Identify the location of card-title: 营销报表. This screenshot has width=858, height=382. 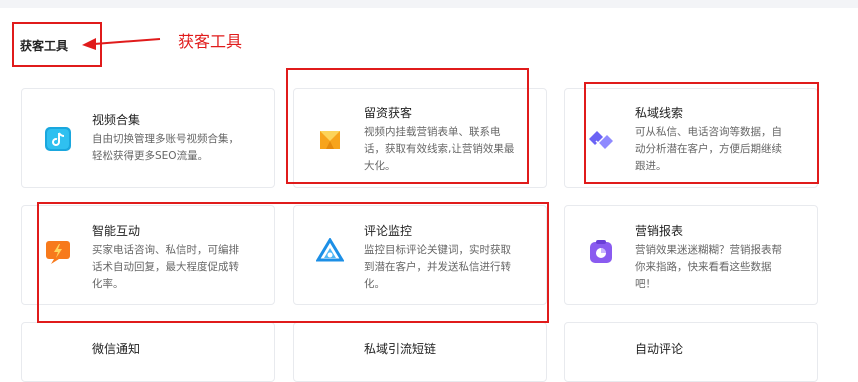
(659, 231).